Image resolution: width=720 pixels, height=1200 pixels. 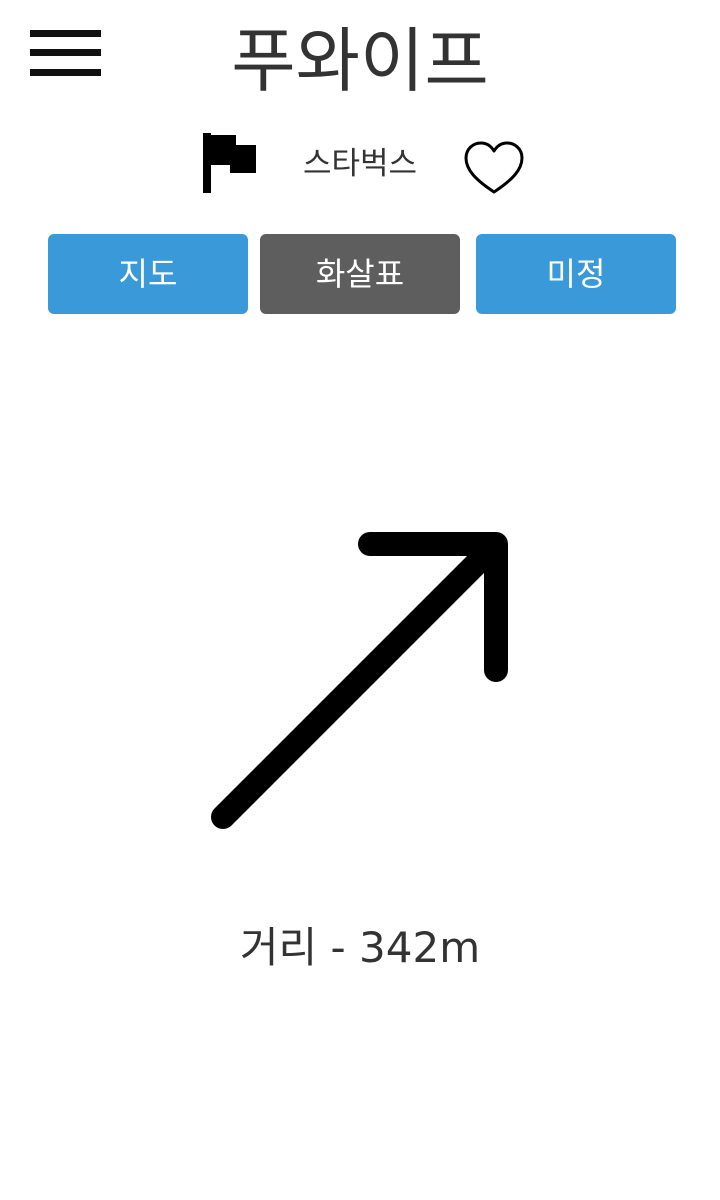 I want to click on view-tabs: 지도 화살표 미정, so click(x=360, y=274).